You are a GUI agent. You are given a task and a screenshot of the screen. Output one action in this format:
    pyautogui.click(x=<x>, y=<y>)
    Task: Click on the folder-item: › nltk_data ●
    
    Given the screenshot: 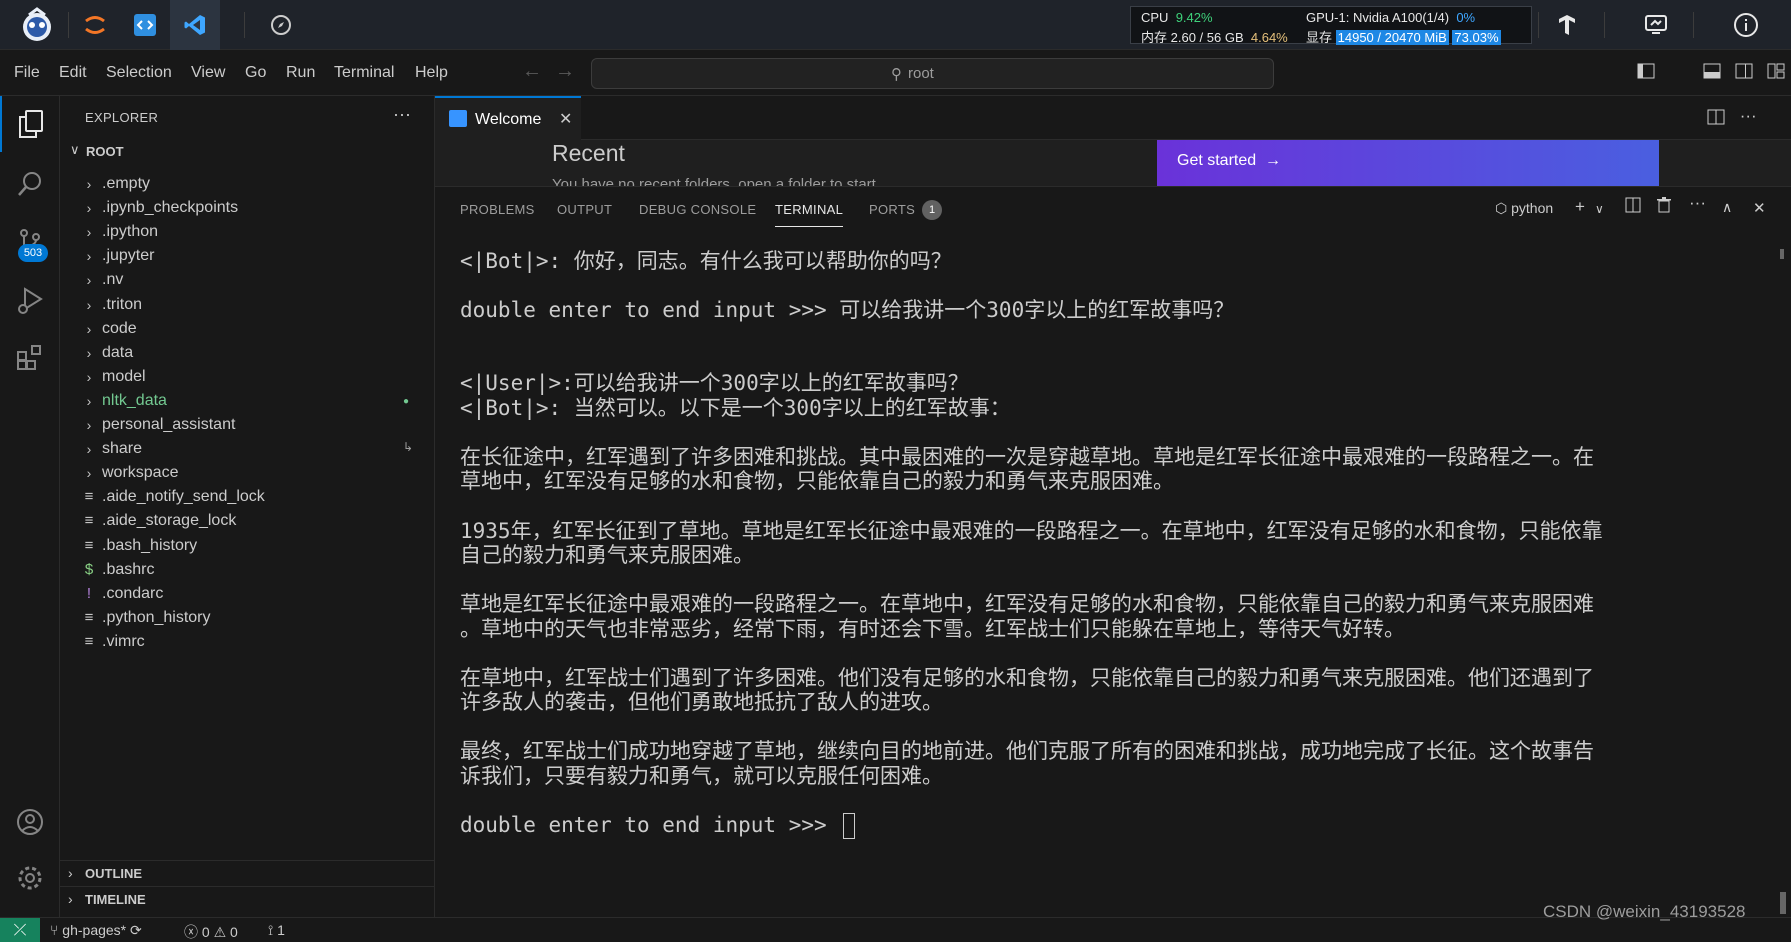 What is the action you would take?
    pyautogui.click(x=247, y=402)
    